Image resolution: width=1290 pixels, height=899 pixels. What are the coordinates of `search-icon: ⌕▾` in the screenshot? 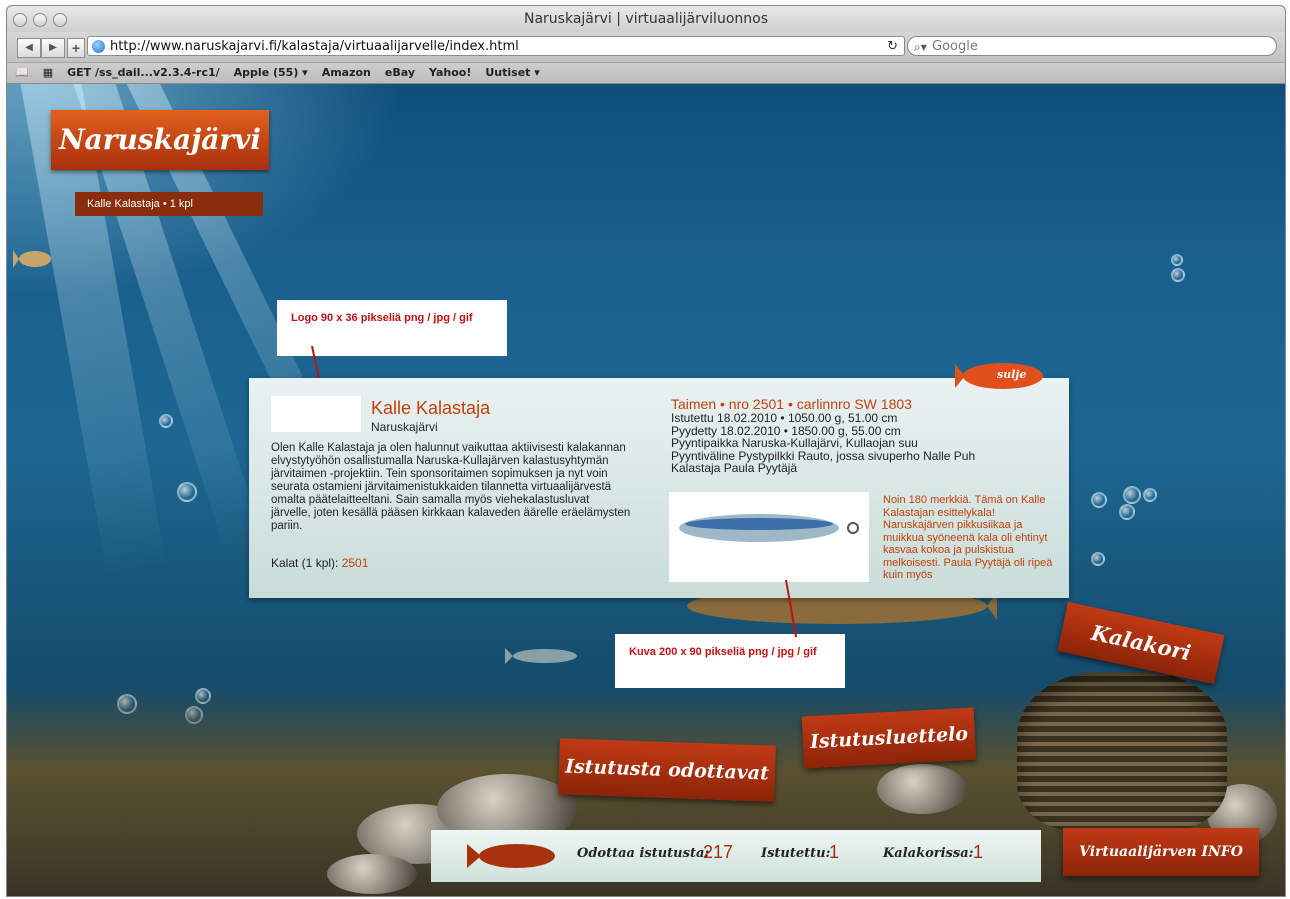 It's located at (920, 47).